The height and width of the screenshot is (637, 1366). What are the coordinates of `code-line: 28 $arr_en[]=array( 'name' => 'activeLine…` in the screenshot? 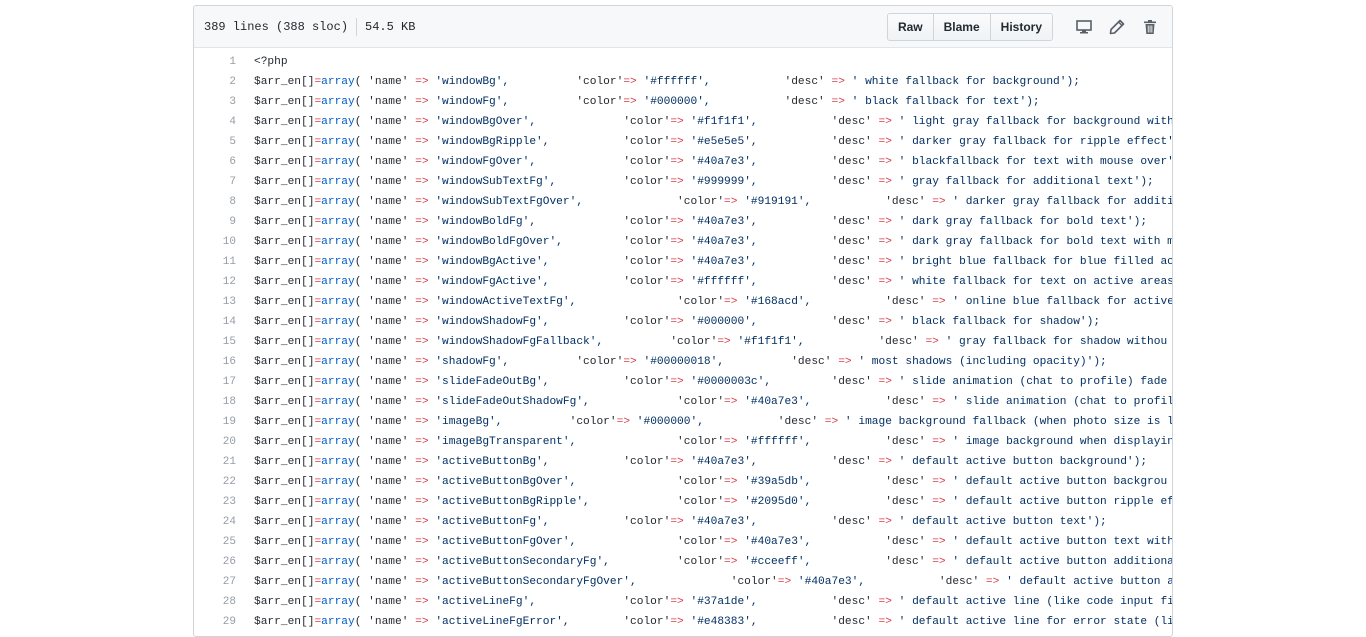 It's located at (683, 602).